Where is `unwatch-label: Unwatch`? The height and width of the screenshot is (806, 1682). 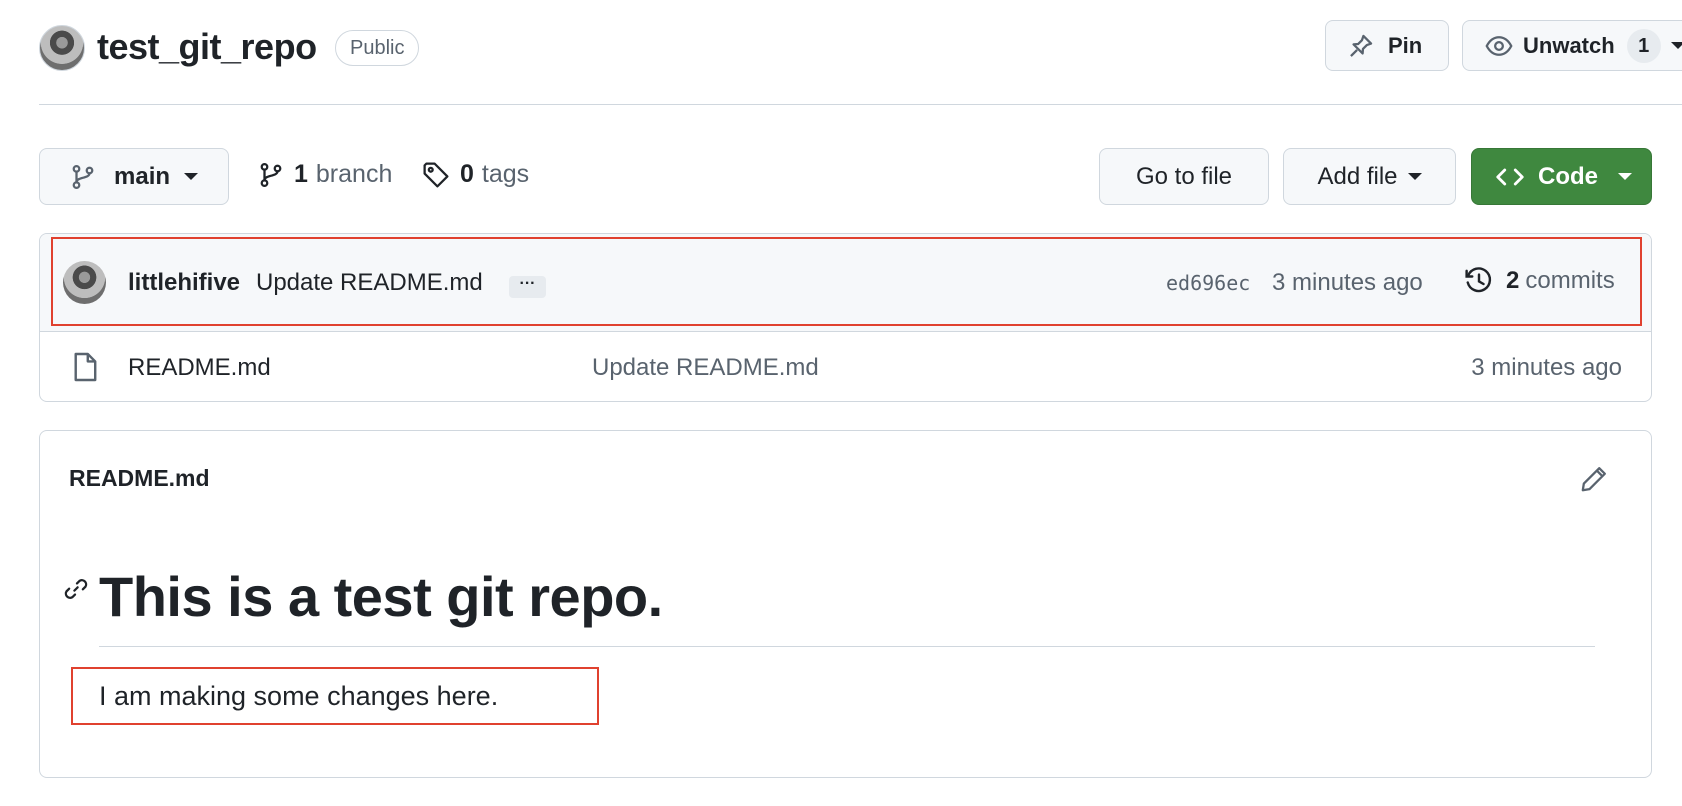 unwatch-label: Unwatch is located at coordinates (1569, 45).